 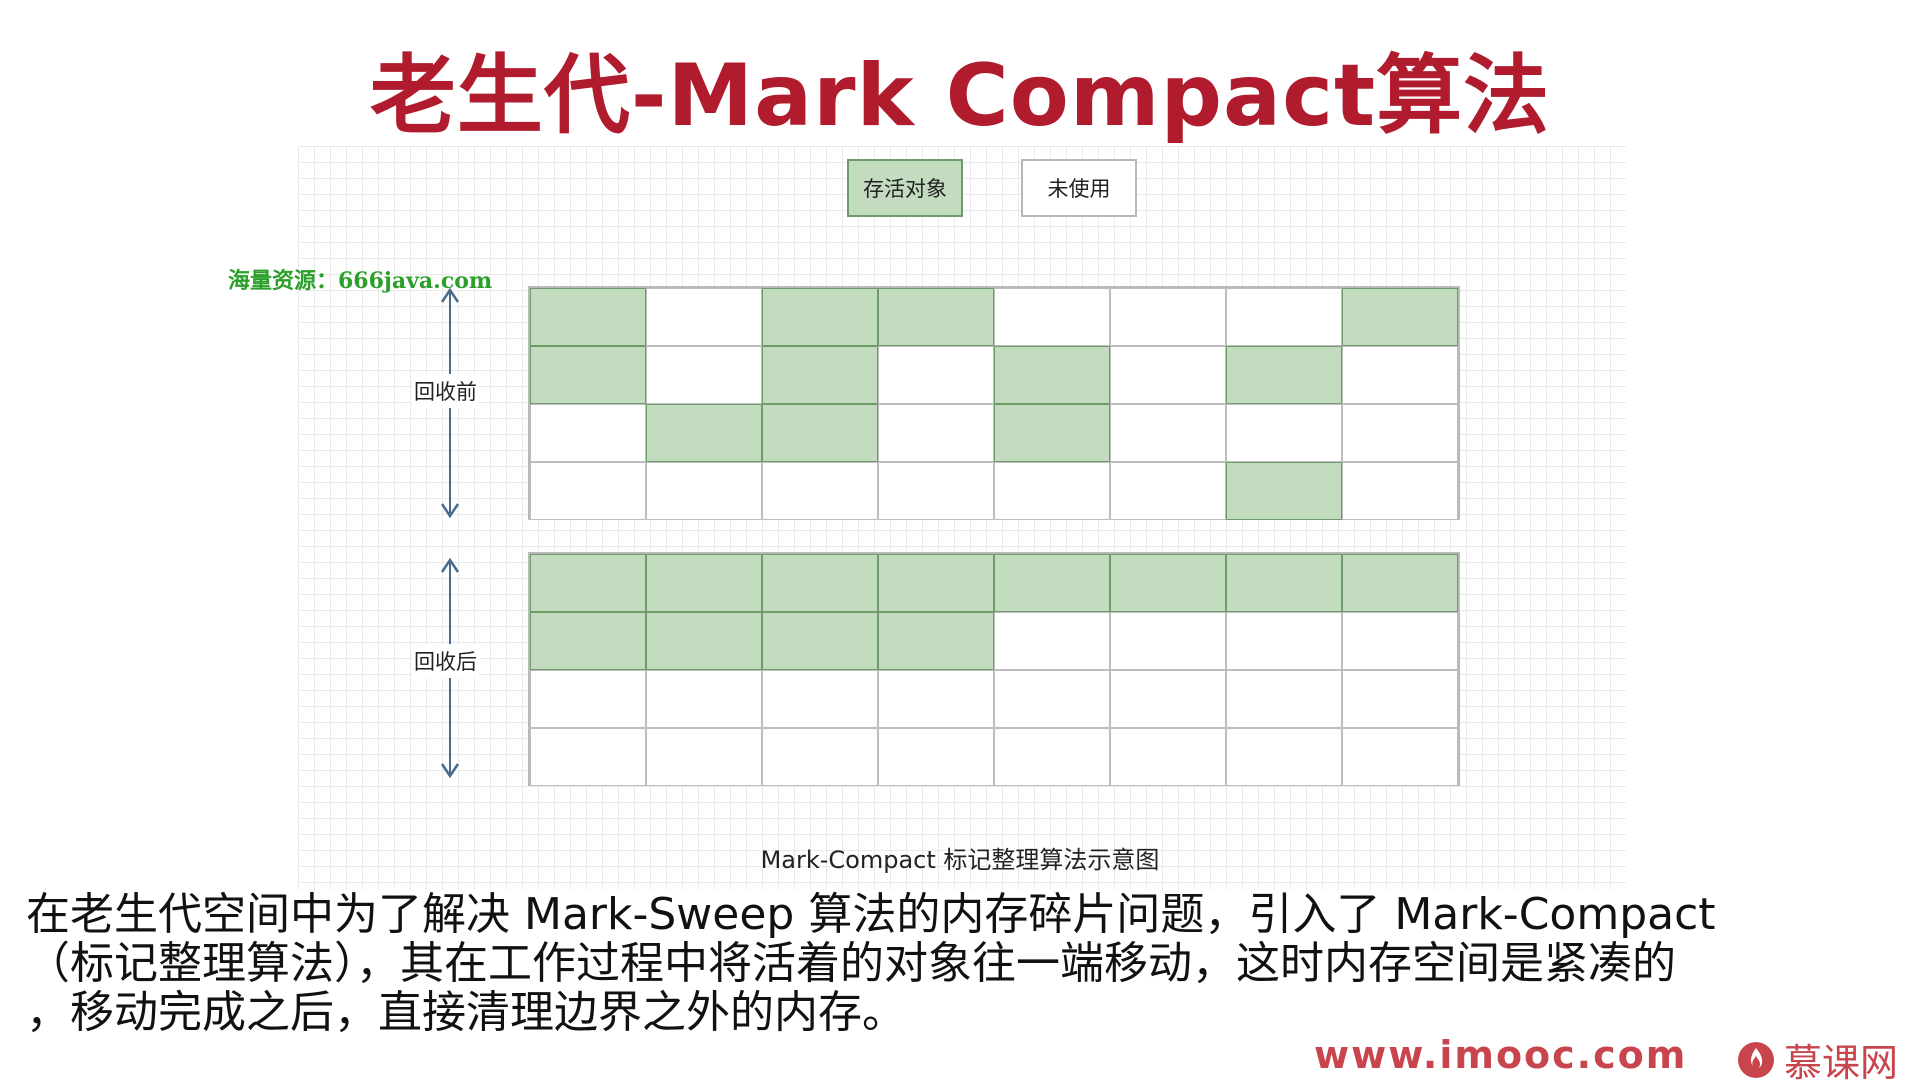 I want to click on after-label: 回收后, so click(x=445, y=661).